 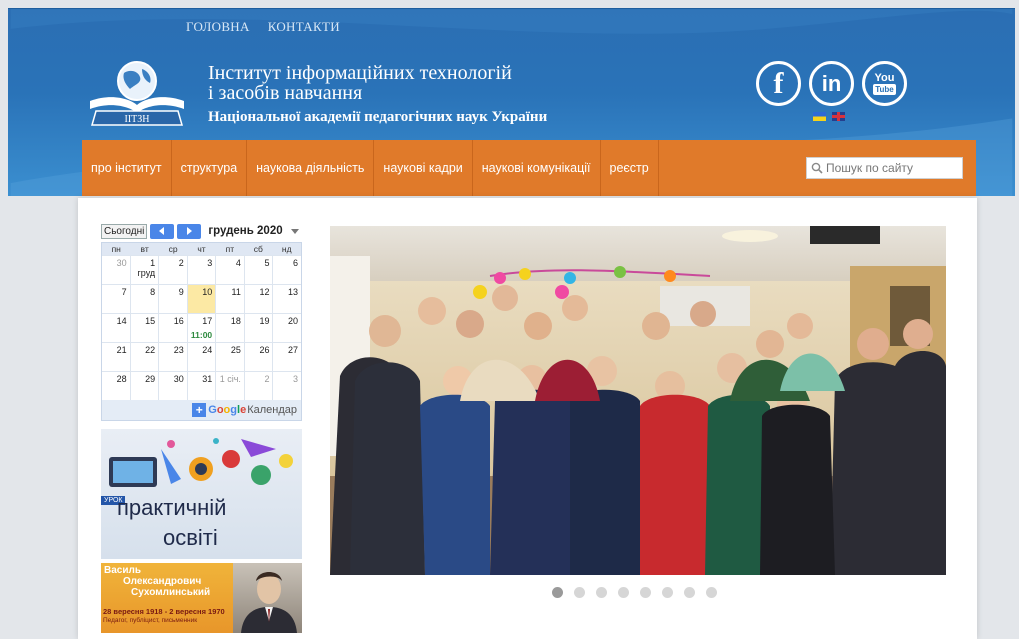 What do you see at coordinates (137, 119) in the screenshot?
I see `logo-label: ІІТЗН` at bounding box center [137, 119].